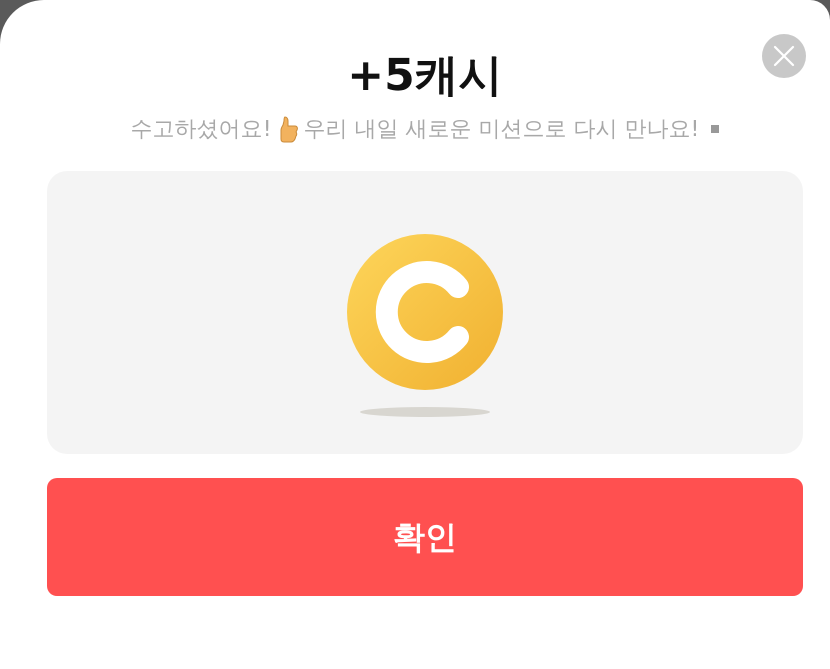 This screenshot has width=830, height=669. I want to click on message-text: 우리 내일 새로운 미션으로 다시 만나요!, so click(502, 130).